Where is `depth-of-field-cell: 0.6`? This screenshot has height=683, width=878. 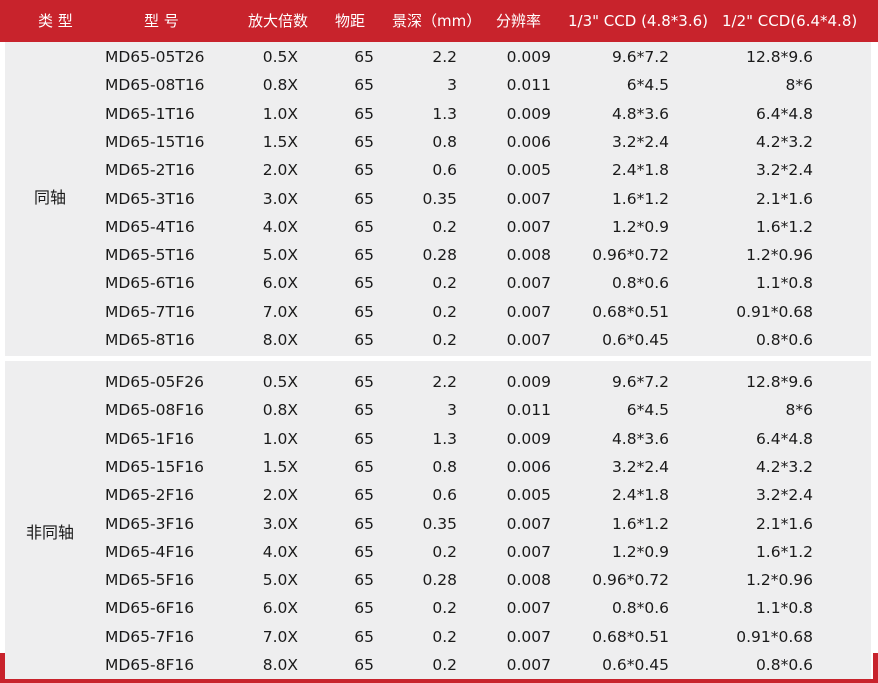
depth-of-field-cell: 0.6 is located at coordinates (444, 495).